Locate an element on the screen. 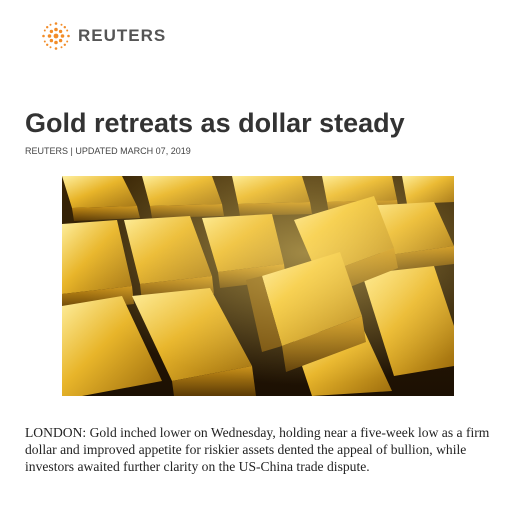 This screenshot has height=508, width=526. logo-wordmark: REUTERS is located at coordinates (122, 35).